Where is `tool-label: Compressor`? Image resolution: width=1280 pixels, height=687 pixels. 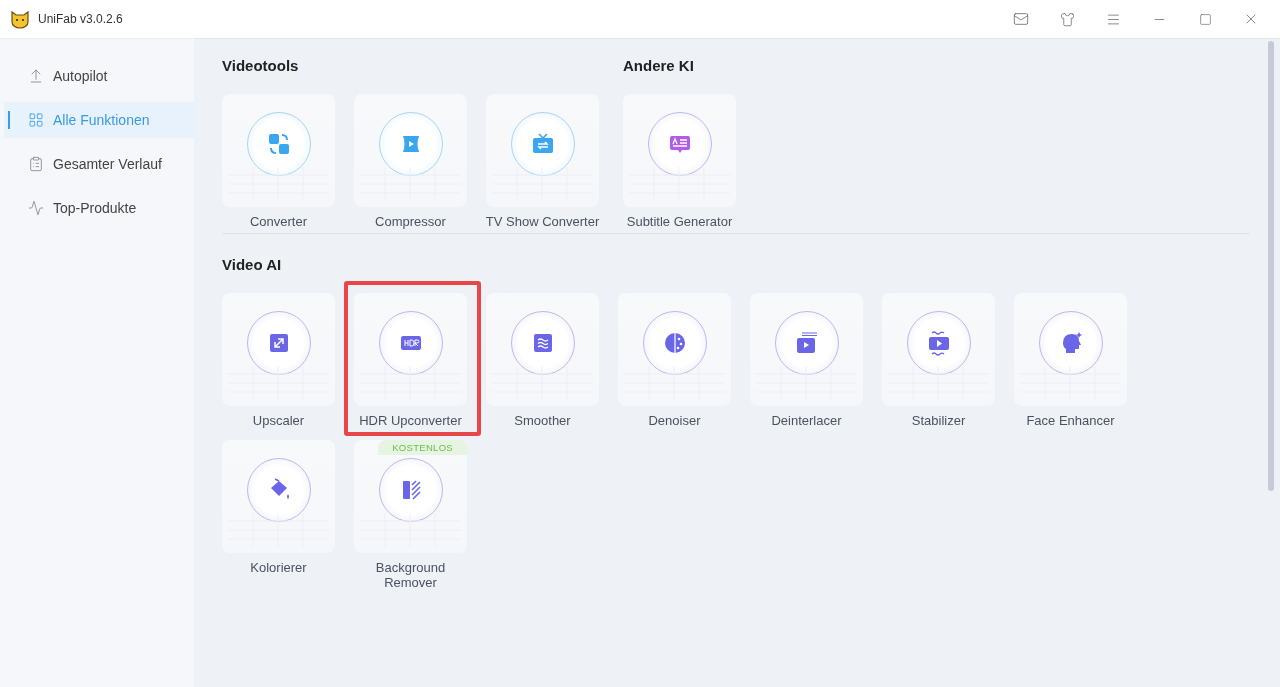 tool-label: Compressor is located at coordinates (410, 221).